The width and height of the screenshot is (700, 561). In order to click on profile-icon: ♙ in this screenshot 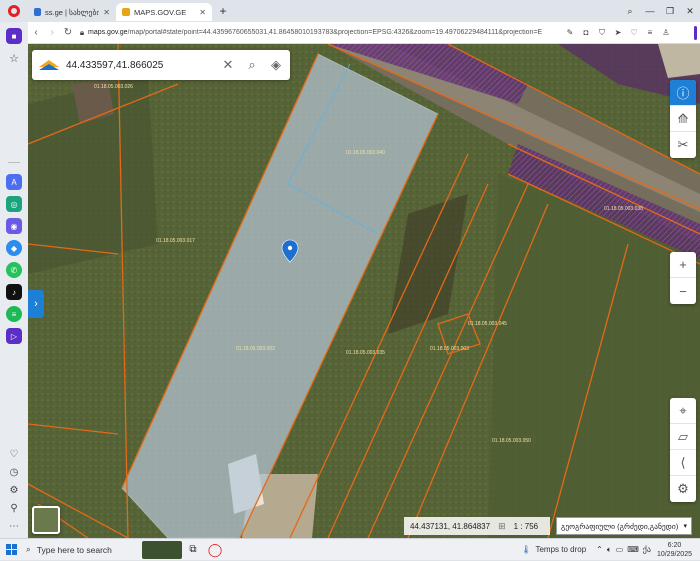, I will do `click(666, 33)`.